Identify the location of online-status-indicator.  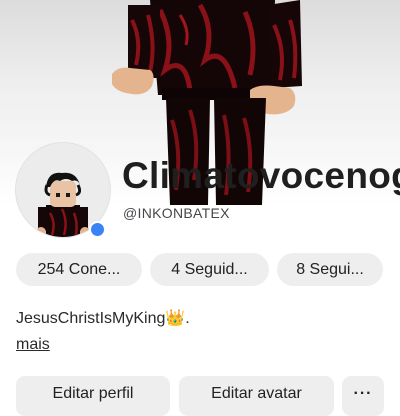
(97, 229).